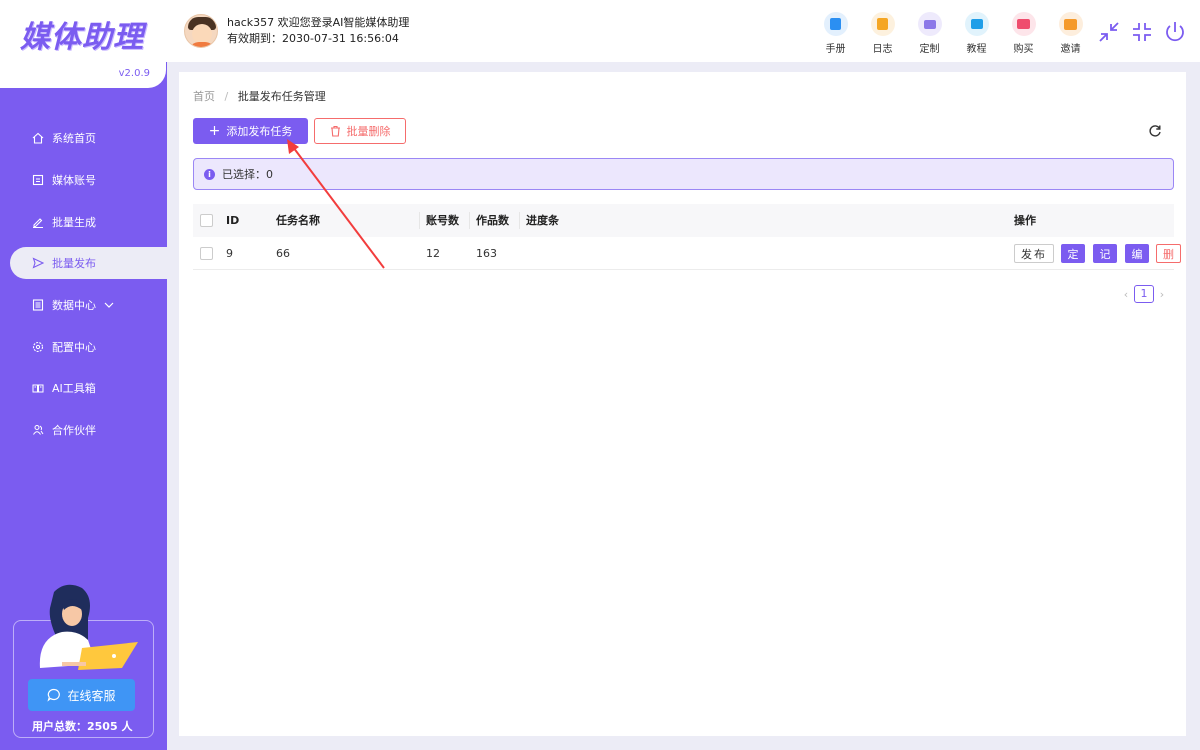 This screenshot has width=1200, height=750. I want to click on column-work-count: 作品数, so click(492, 220).